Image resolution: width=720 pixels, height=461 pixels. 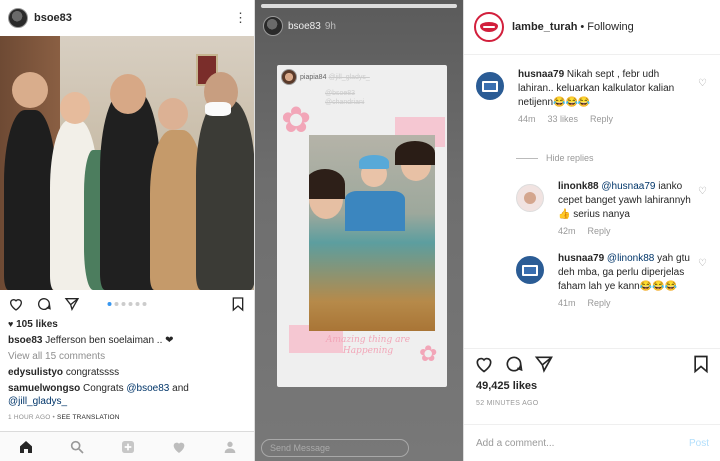 What do you see at coordinates (578, 186) in the screenshot?
I see `comment-user: linonk88` at bounding box center [578, 186].